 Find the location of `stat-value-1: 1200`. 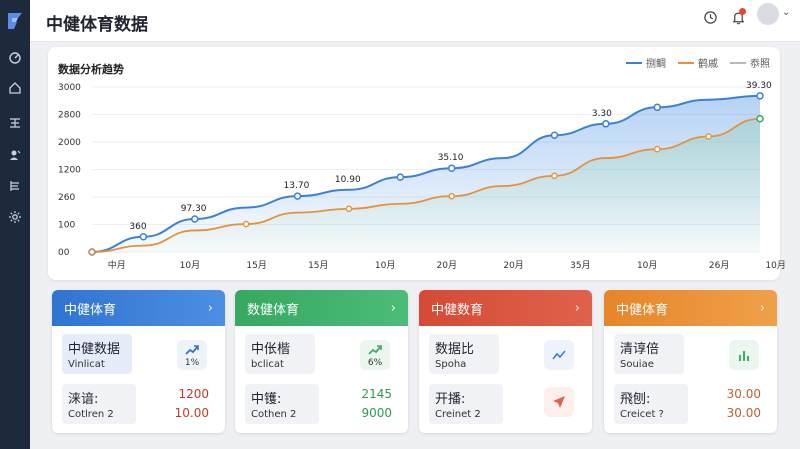

stat-value-1: 1200 is located at coordinates (193, 394).